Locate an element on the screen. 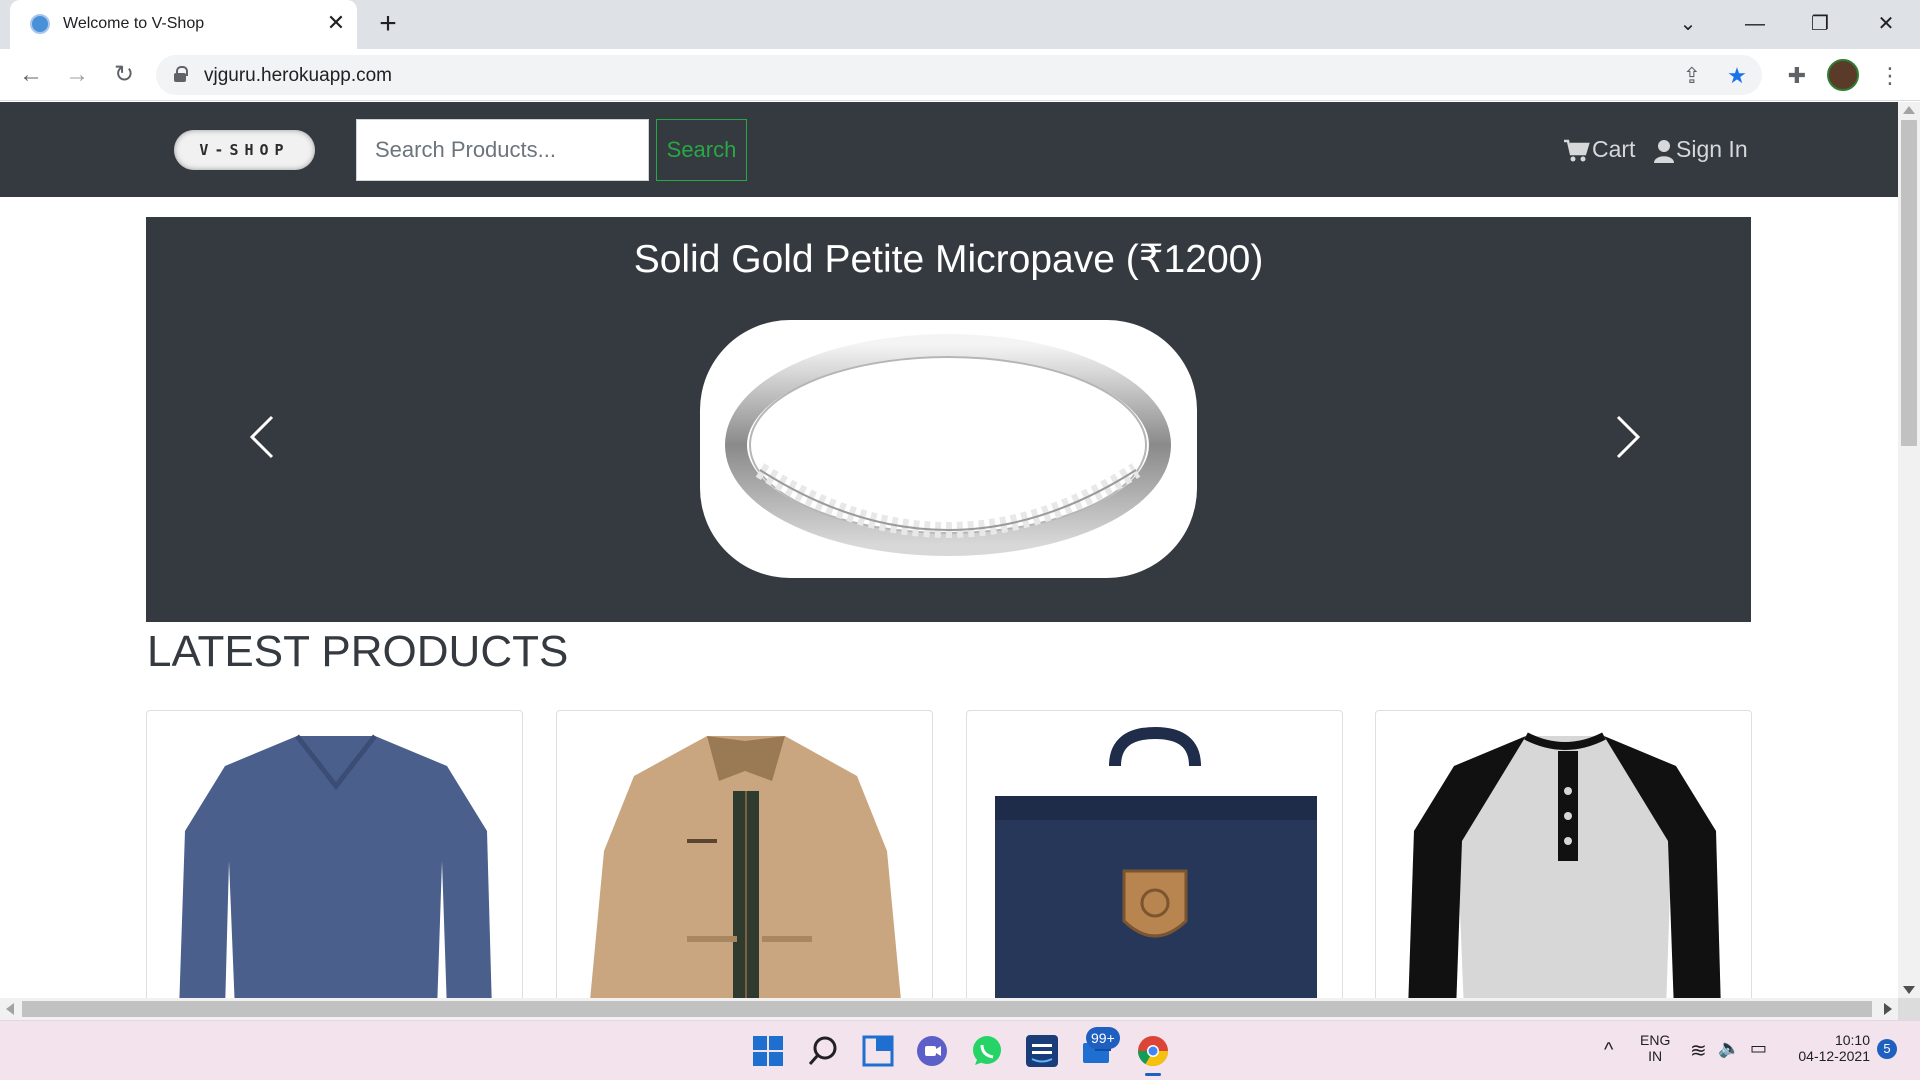  clock-time: 10:10 is located at coordinates (1852, 1040).